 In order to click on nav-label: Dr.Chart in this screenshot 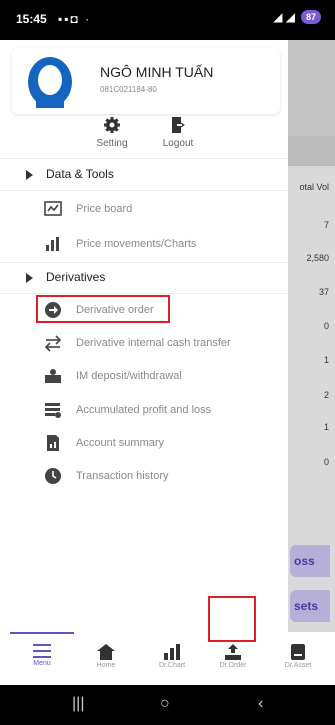, I will do `click(172, 665)`.